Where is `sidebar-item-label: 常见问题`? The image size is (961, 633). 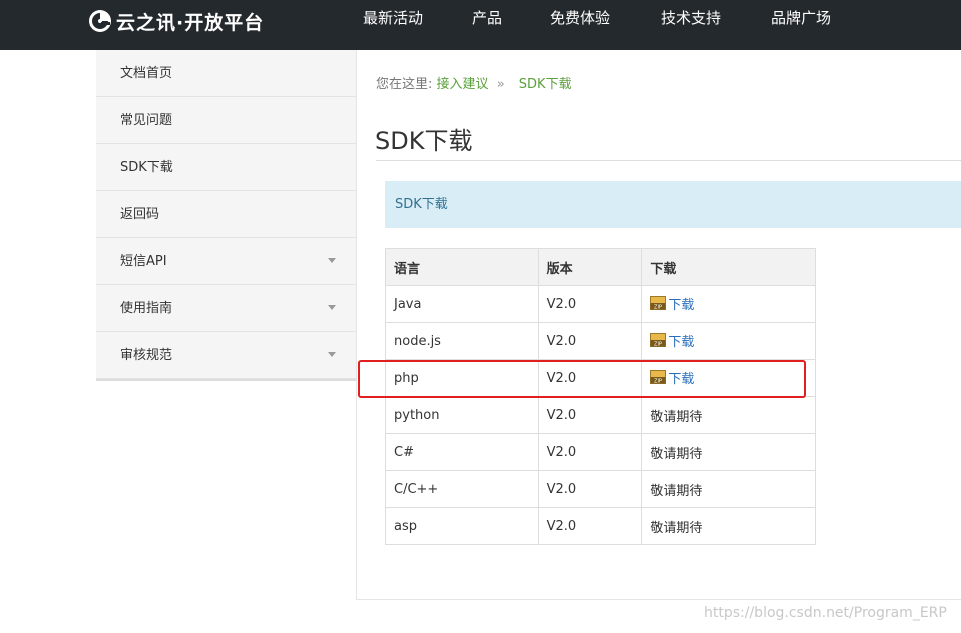
sidebar-item-label: 常见问题 is located at coordinates (146, 120).